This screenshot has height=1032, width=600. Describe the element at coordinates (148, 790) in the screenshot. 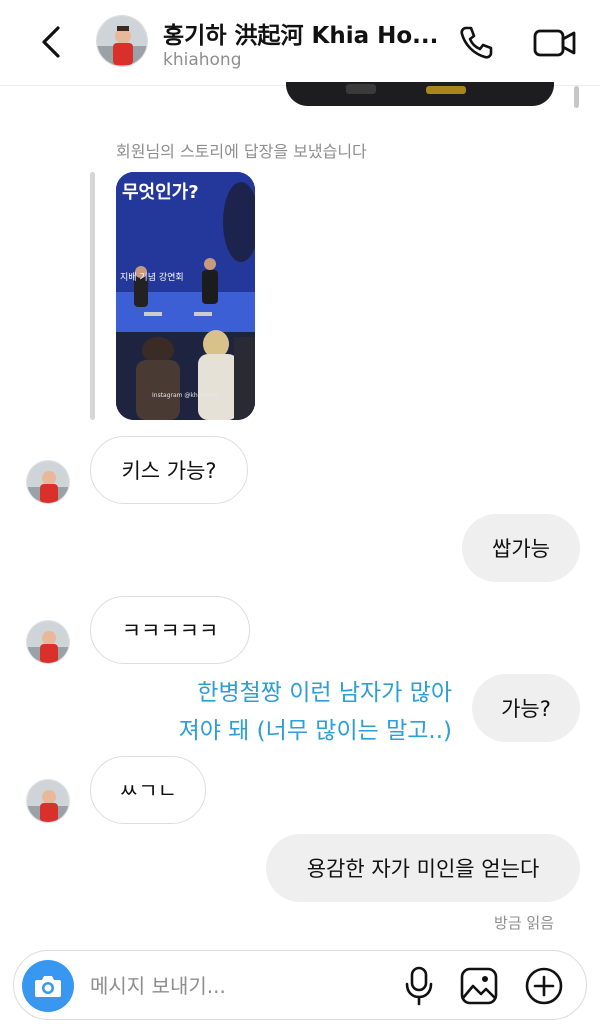

I see `message-bubble-incoming: ㅆㄱㄴ` at that location.